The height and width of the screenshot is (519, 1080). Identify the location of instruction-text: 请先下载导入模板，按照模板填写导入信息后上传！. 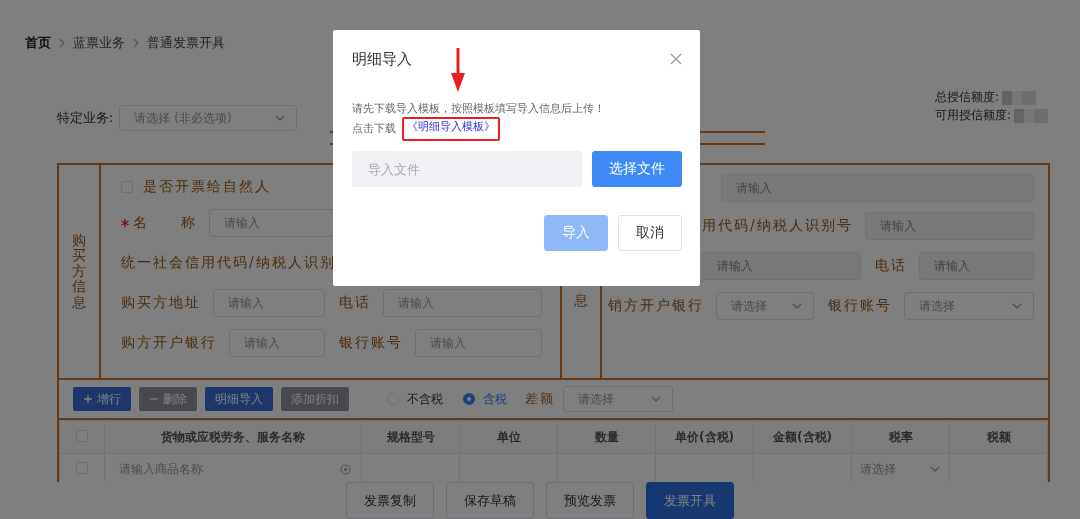
(479, 109).